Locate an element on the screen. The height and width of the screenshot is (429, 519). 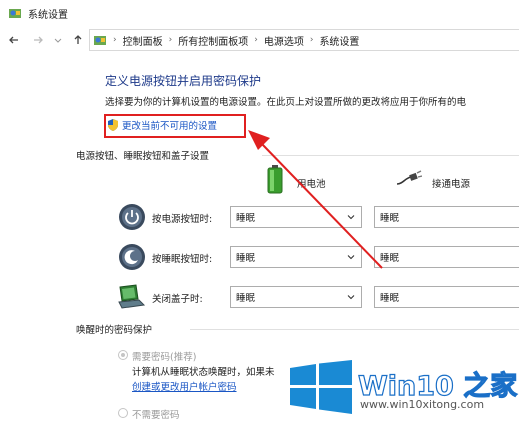
page-description: 选择要为你的计算机设置的电源设置。在此页上对设置所做的更改将应用于你所有的电 is located at coordinates (286, 102).